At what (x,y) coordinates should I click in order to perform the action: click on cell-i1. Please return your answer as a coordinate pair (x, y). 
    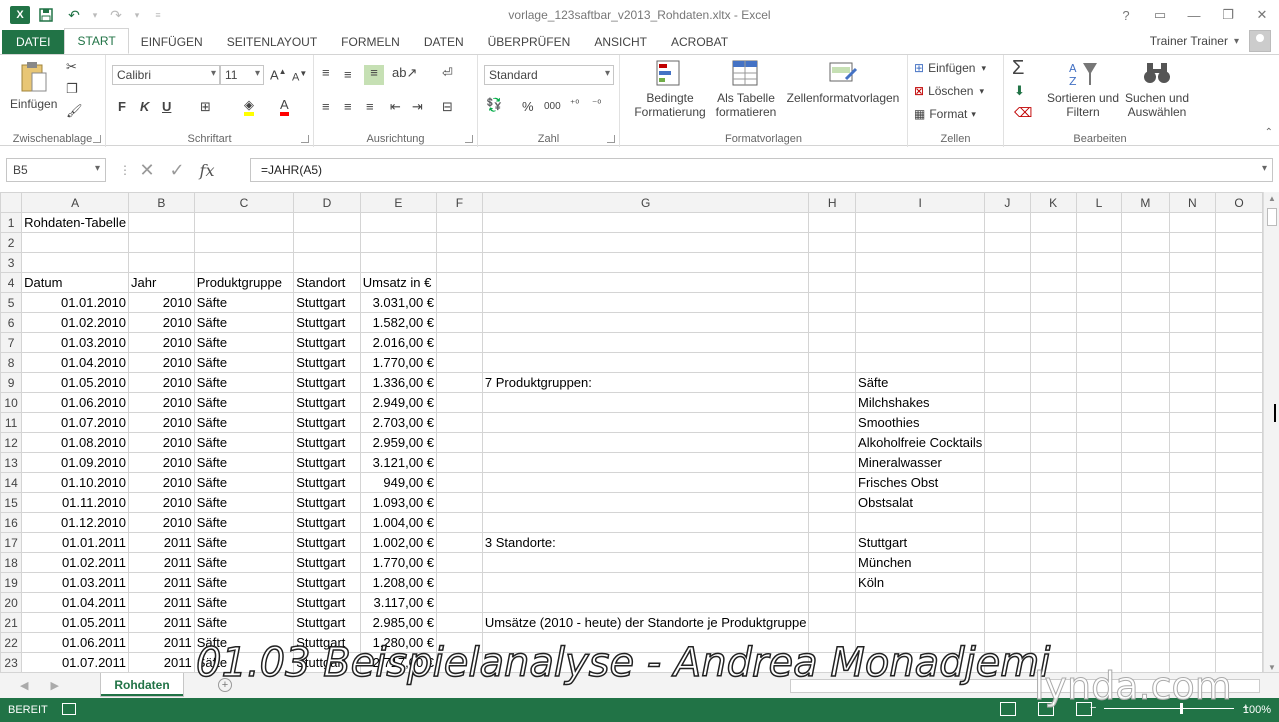
    Looking at the image, I should click on (920, 222).